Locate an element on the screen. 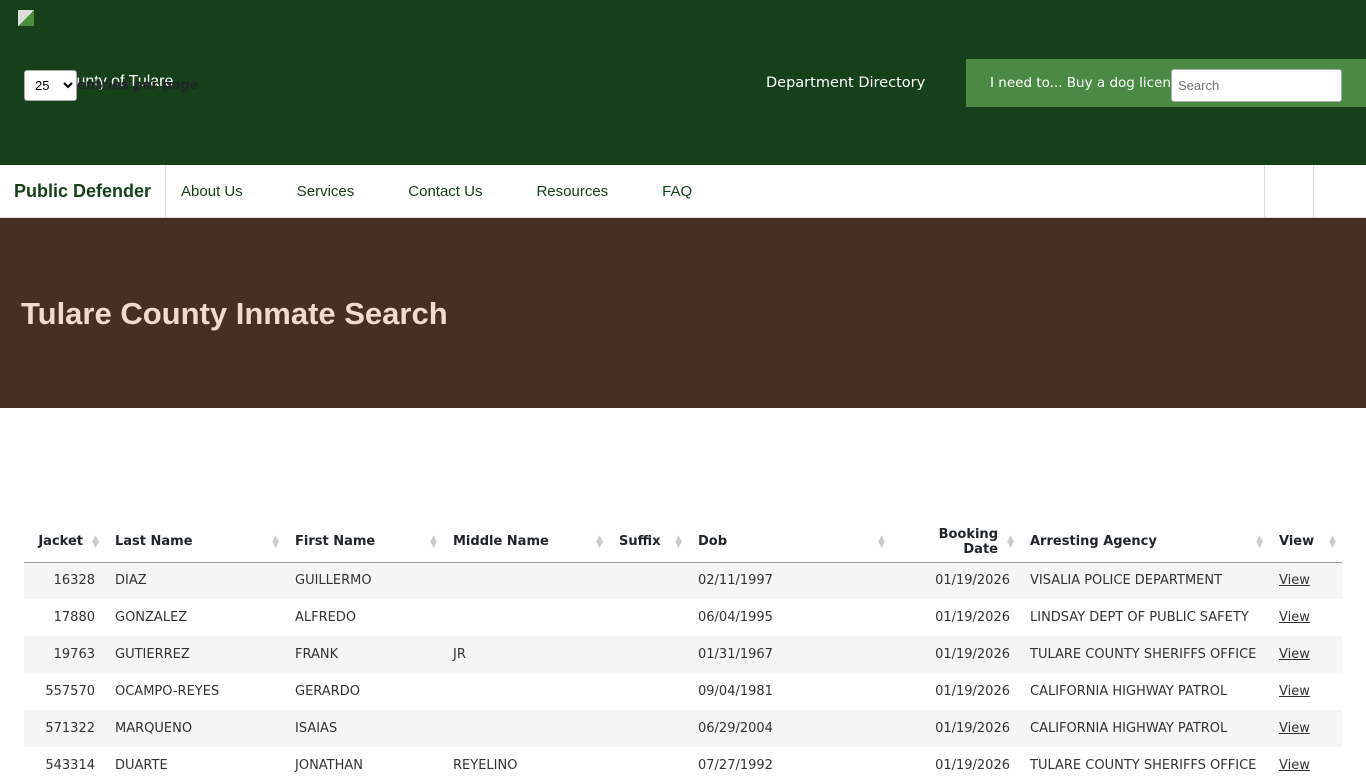 The image size is (1366, 784). column-header-arresting-agency: Arresting Agency ▲ ▼ is located at coordinates (1144, 542).